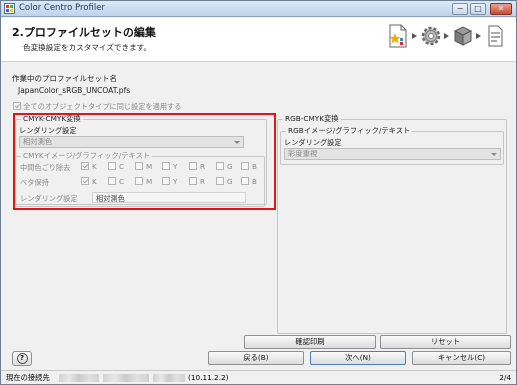  Describe the element at coordinates (256, 358) in the screenshot. I see `back-button: 戻る(B)` at that location.